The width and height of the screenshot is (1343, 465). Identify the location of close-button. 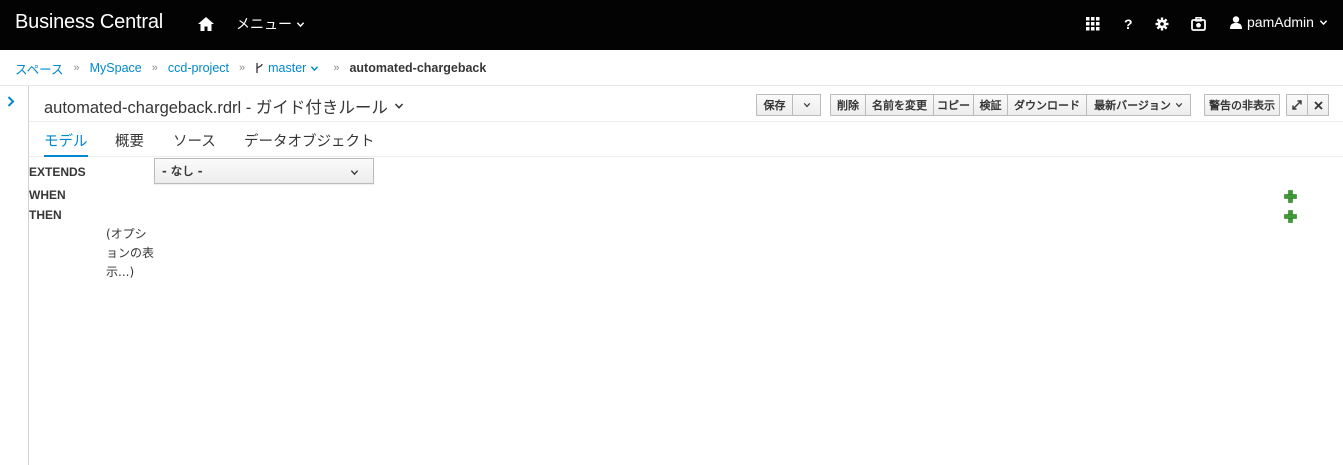
(1318, 105).